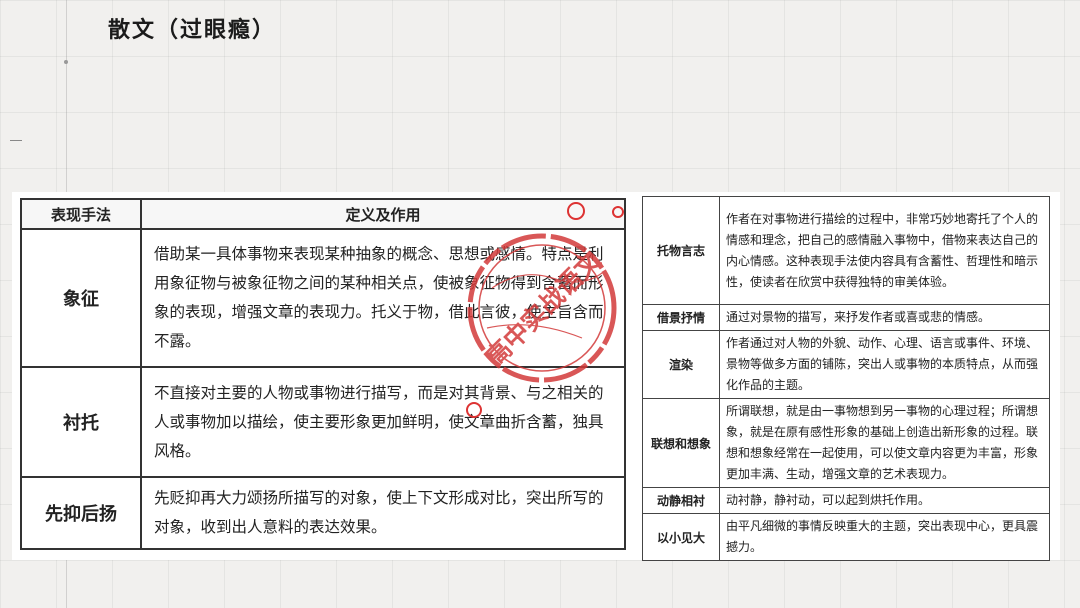 This screenshot has width=1080, height=608. I want to click on definition-cell: 由平凡细微的事情反映重大的主题，突出表现中心，更具震撼力。, so click(884, 537).